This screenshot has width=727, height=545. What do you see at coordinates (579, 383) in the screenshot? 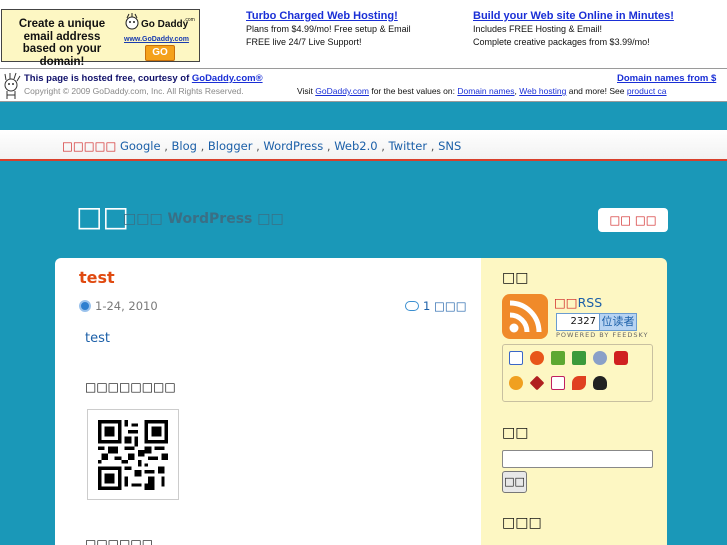
I see `douban-icon` at bounding box center [579, 383].